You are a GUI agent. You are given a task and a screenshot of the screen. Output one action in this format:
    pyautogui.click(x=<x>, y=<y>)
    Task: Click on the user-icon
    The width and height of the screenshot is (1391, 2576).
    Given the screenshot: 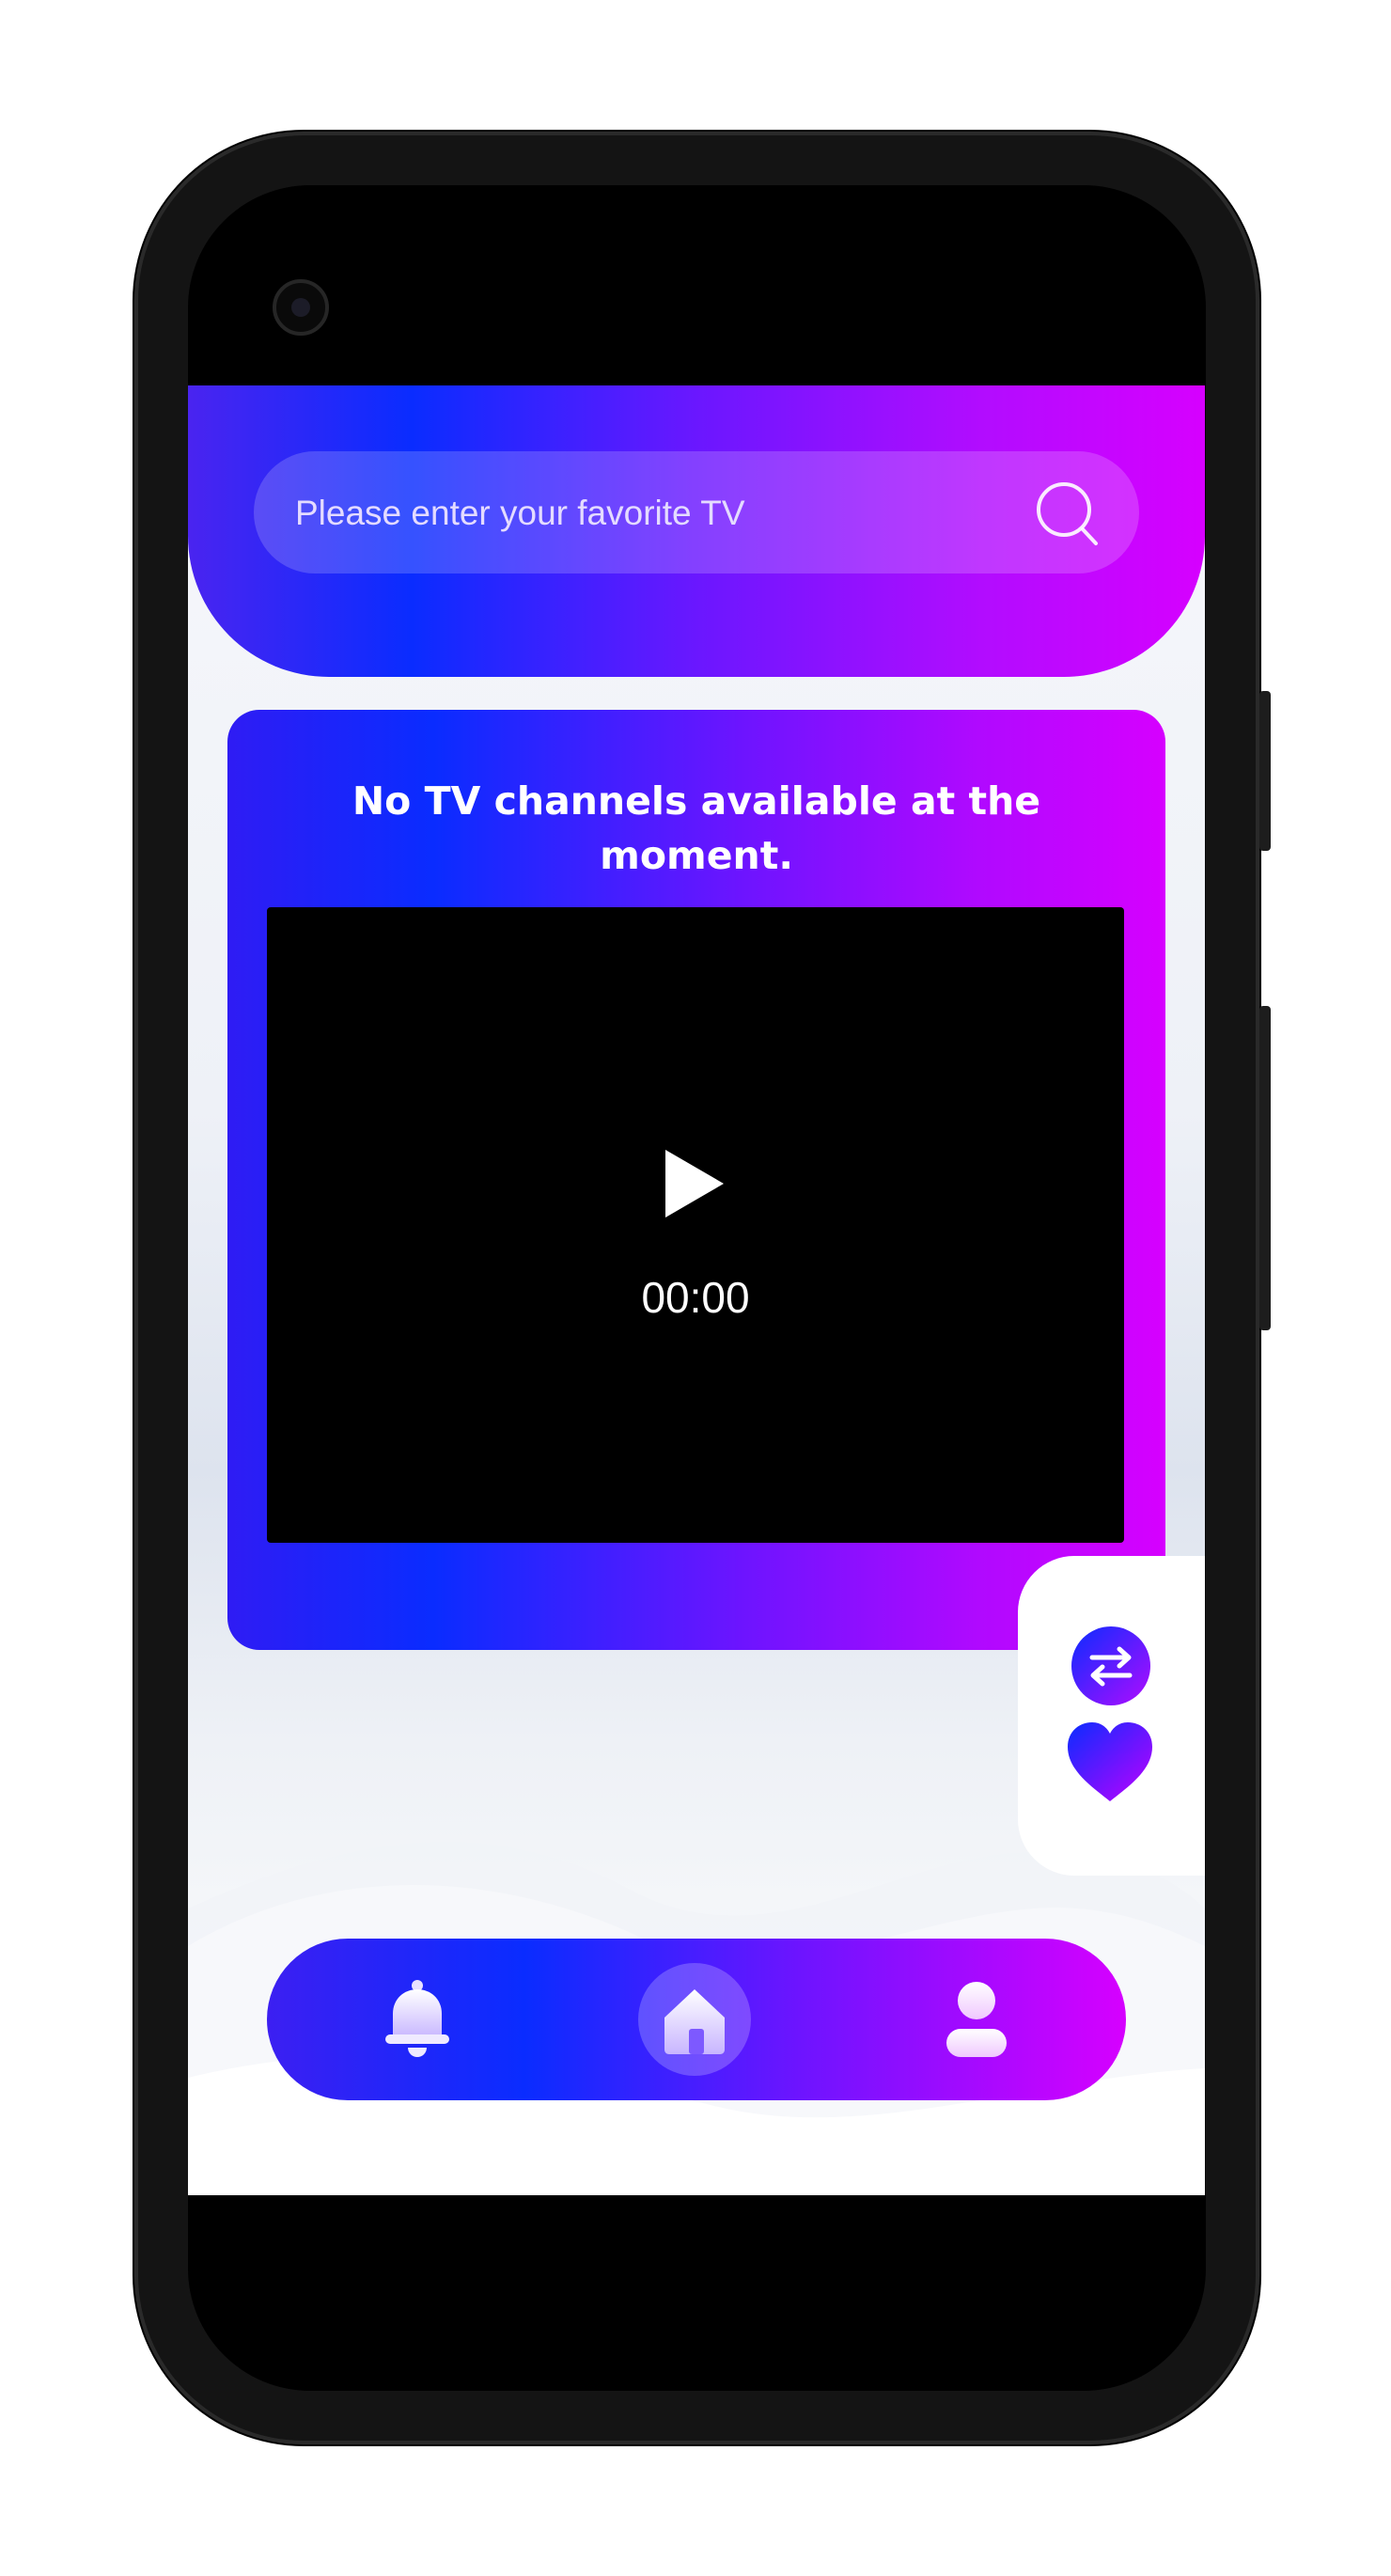 What is the action you would take?
    pyautogui.click(x=977, y=2019)
    